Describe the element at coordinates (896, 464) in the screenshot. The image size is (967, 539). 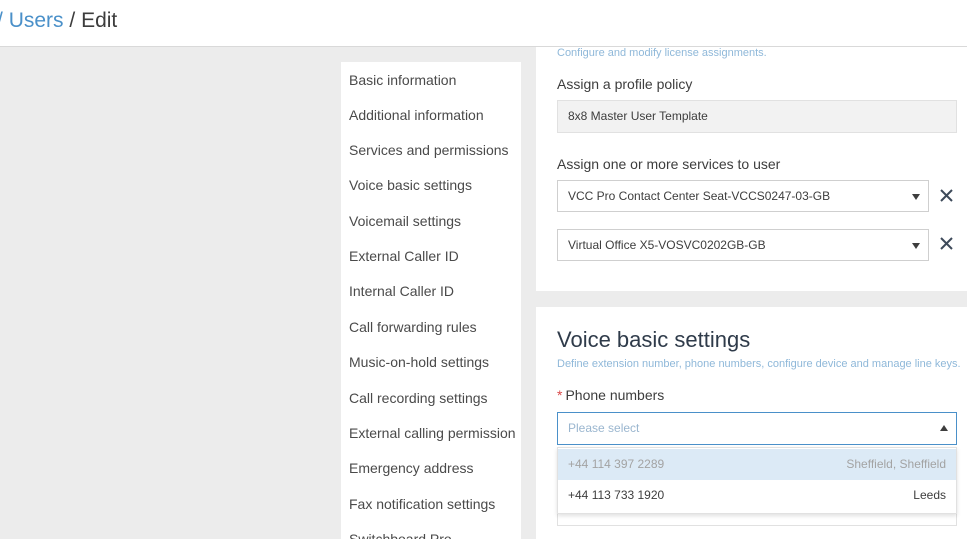
I see `phone-option-city: Sheffield, Sheffield` at that location.